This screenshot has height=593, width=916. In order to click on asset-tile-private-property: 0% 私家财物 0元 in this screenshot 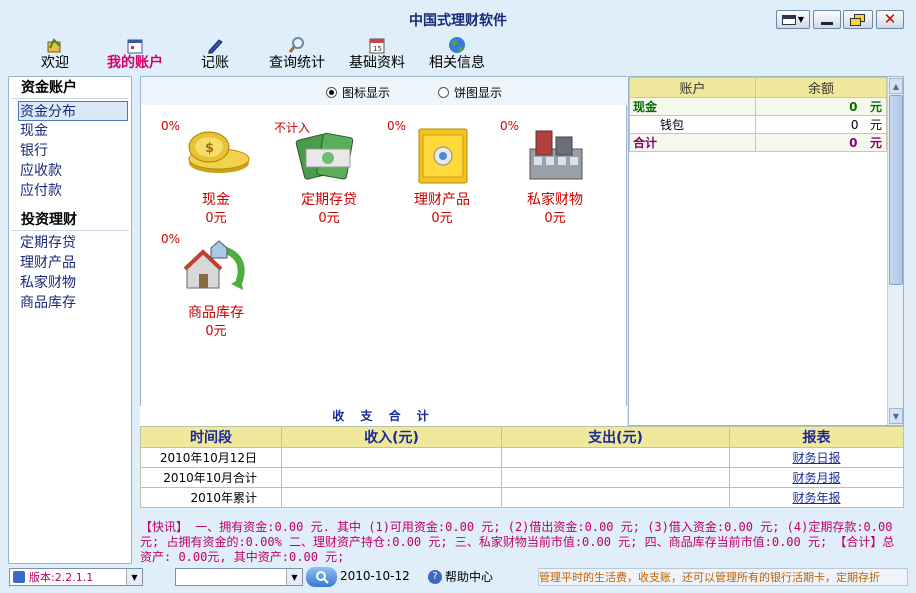, I will do `click(555, 172)`.